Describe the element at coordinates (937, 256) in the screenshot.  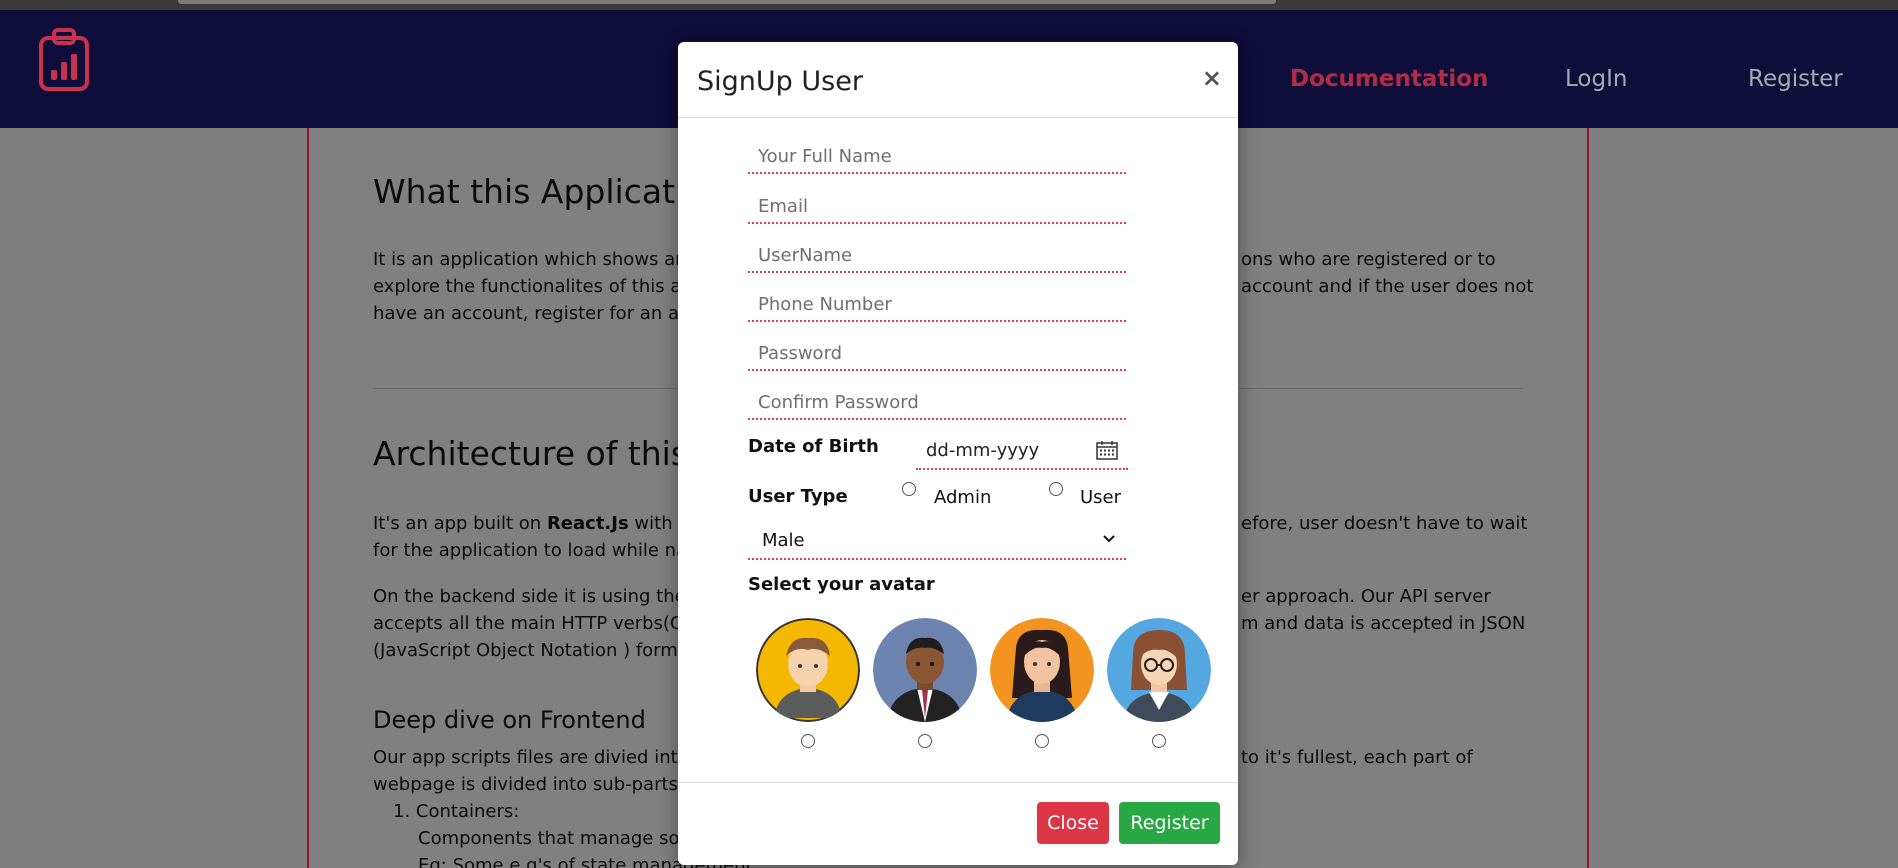
I see `username-input` at that location.